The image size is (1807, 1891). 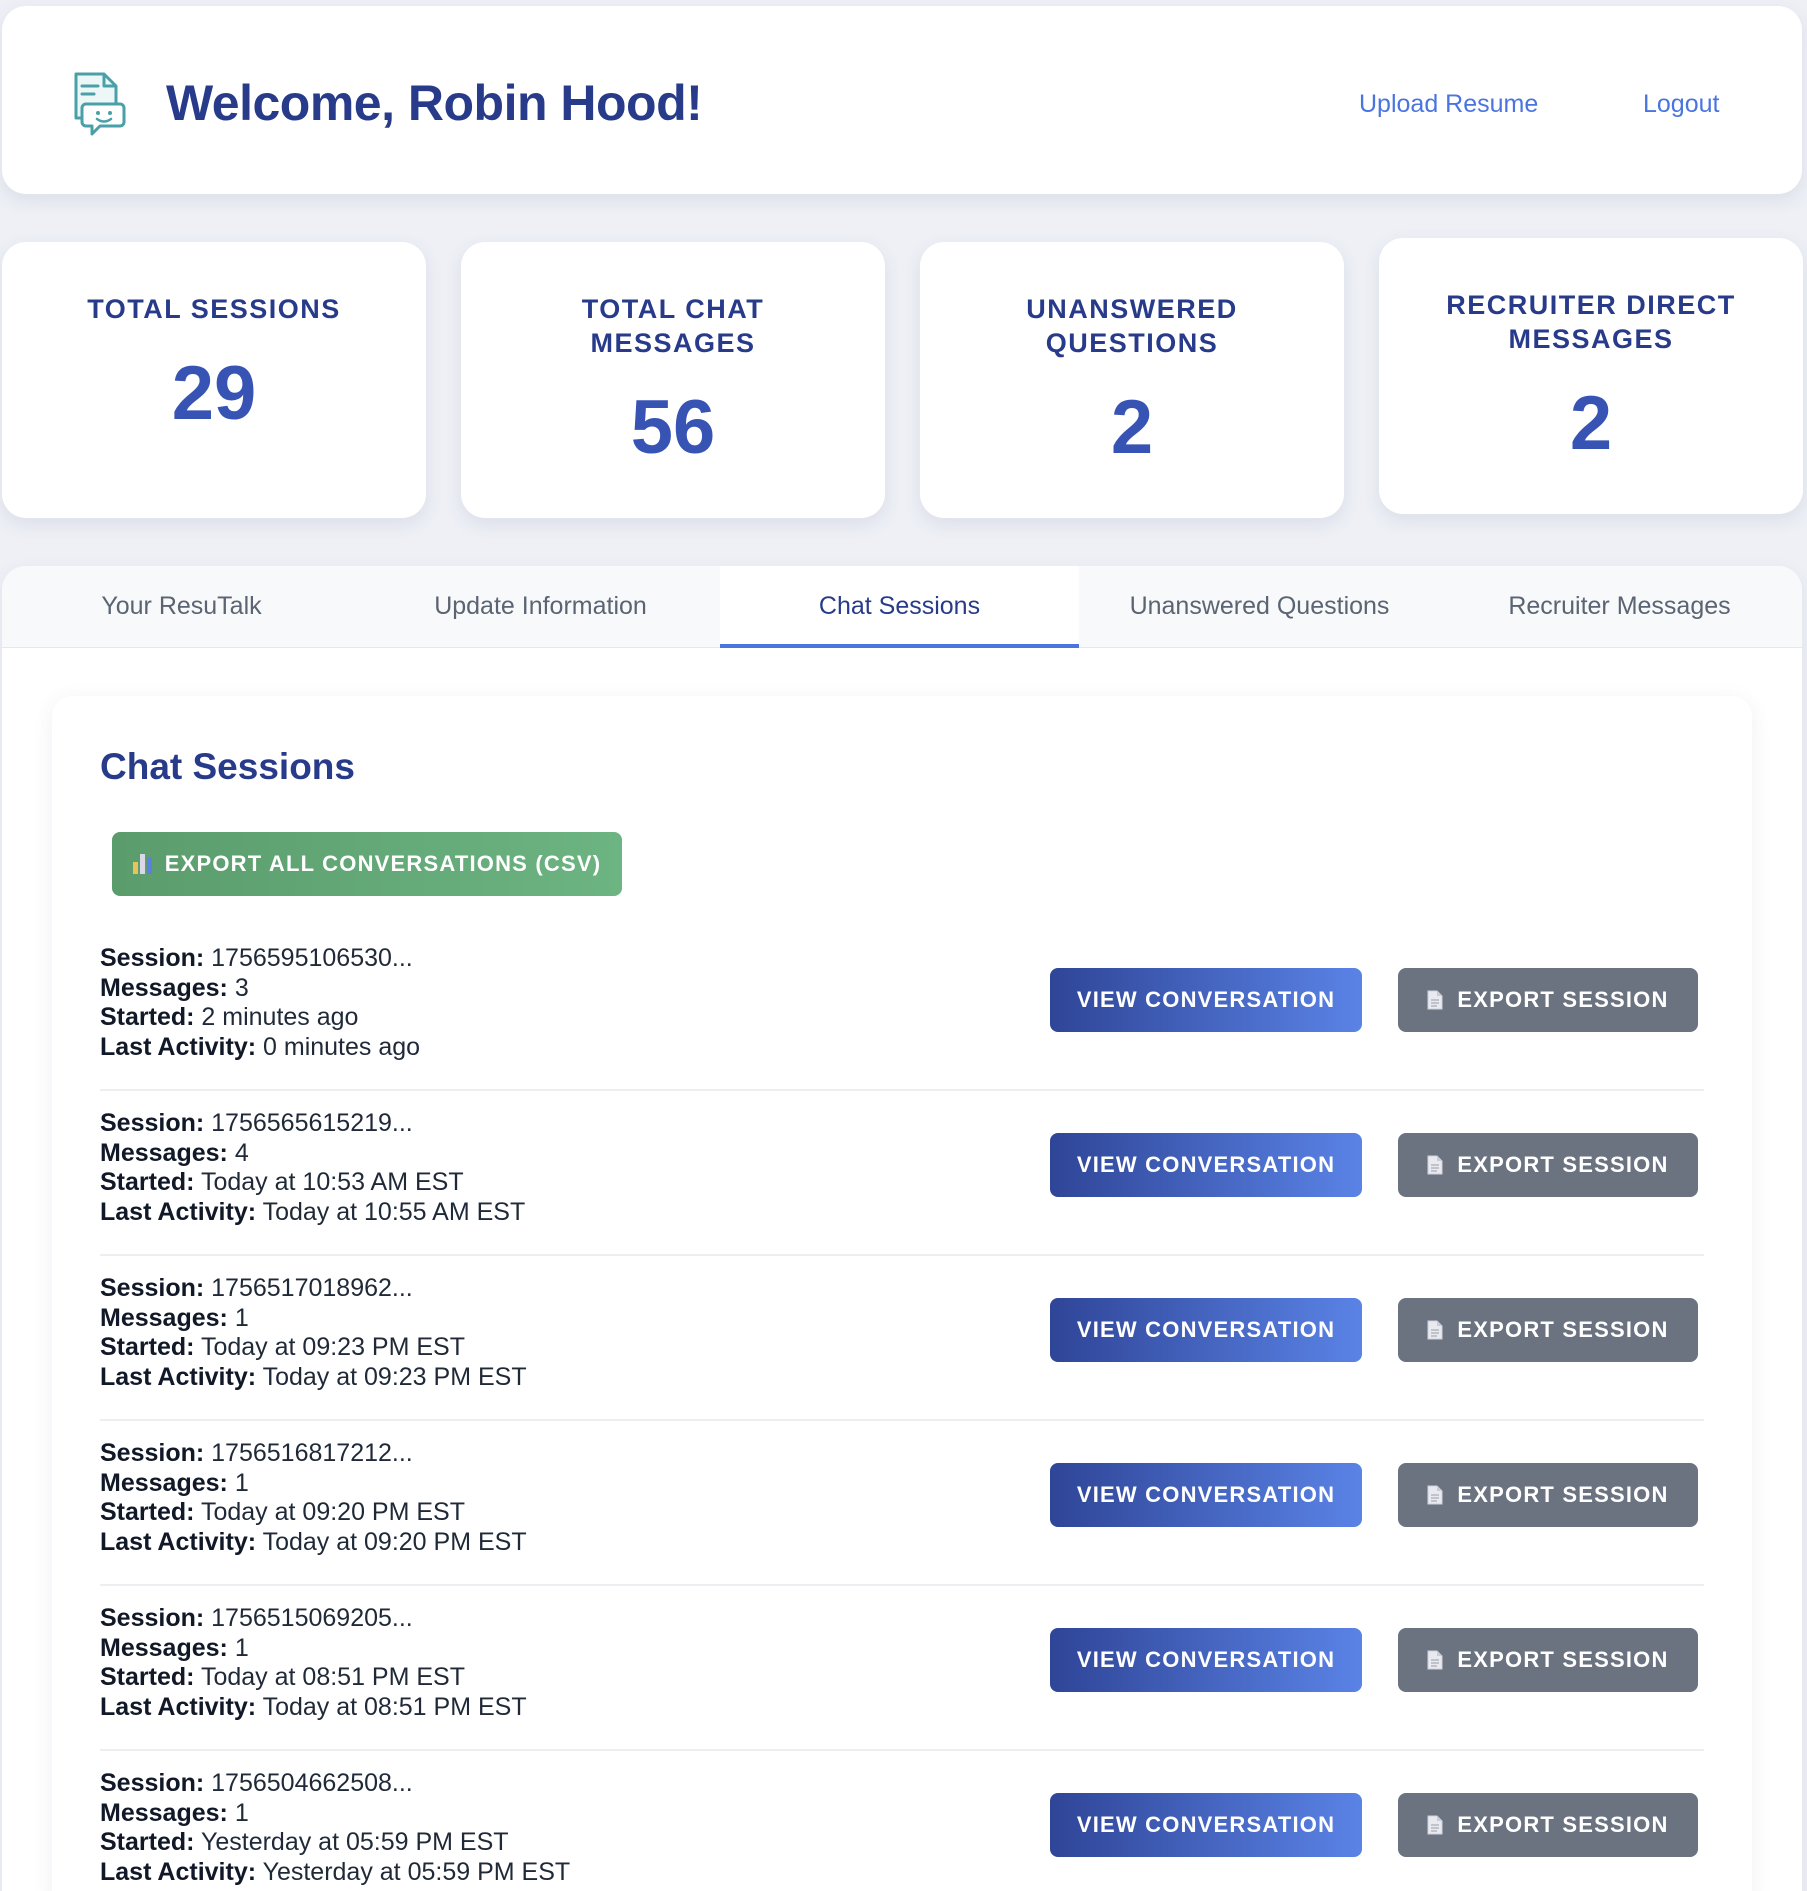 What do you see at coordinates (1619, 607) in the screenshot?
I see `tab-recruiter-messages: Recruiter Messages` at bounding box center [1619, 607].